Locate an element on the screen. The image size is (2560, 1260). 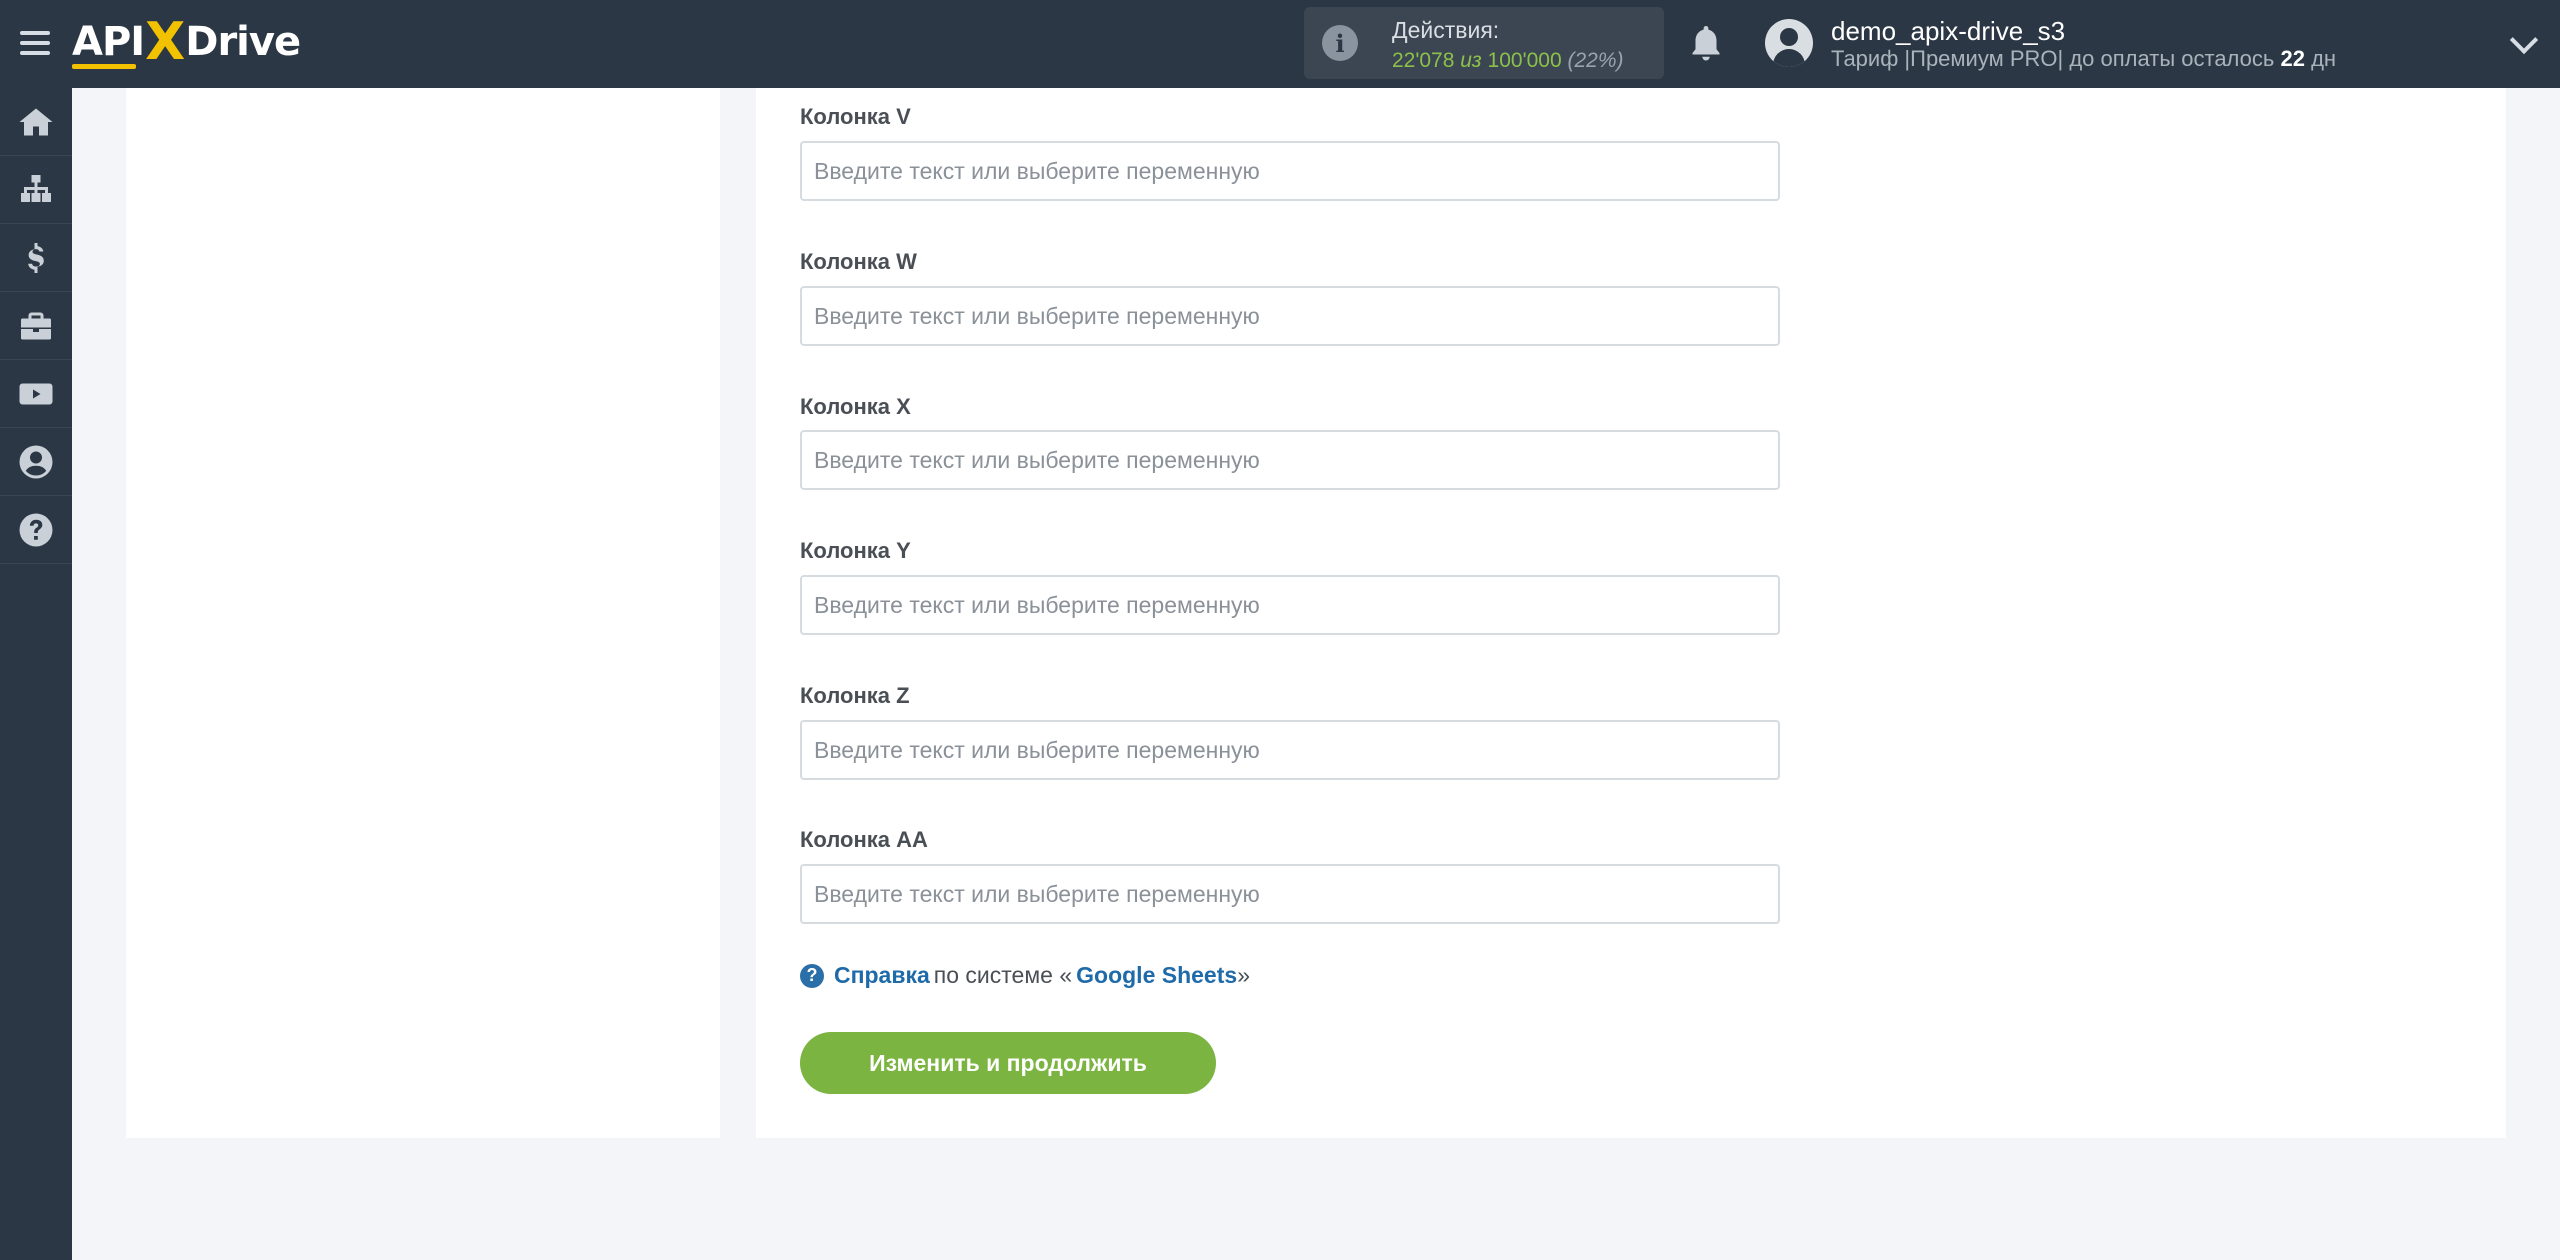
field-label-column-x: Колонка X is located at coordinates (855, 406).